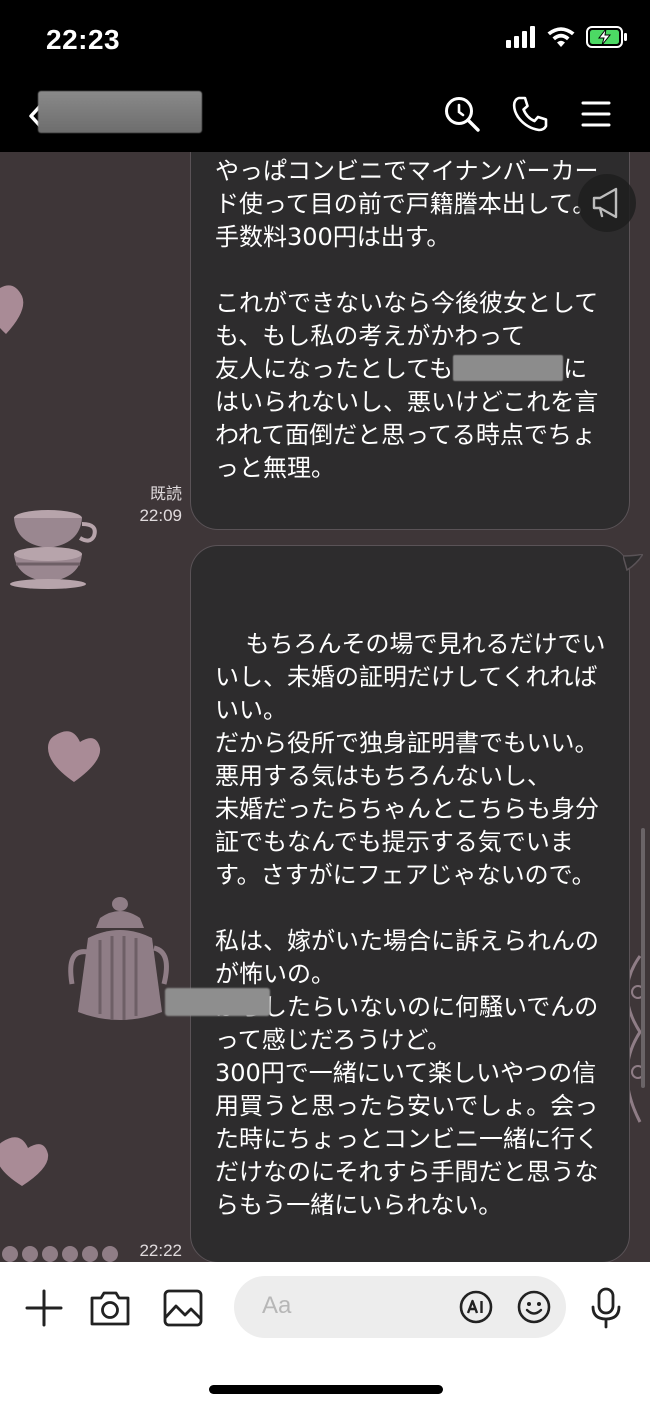  What do you see at coordinates (326, 1389) in the screenshot?
I see `home-indicator` at bounding box center [326, 1389].